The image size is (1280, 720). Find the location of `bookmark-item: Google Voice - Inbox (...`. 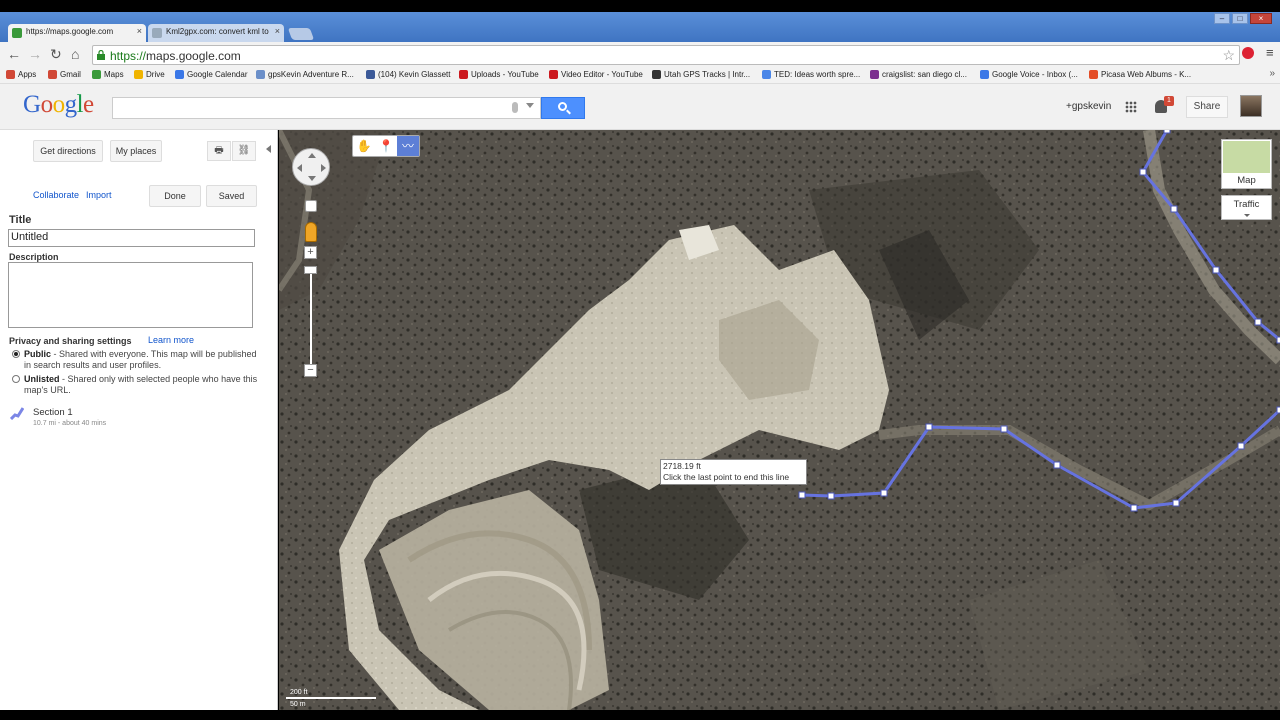

bookmark-item: Google Voice - Inbox (... is located at coordinates (1029, 74).